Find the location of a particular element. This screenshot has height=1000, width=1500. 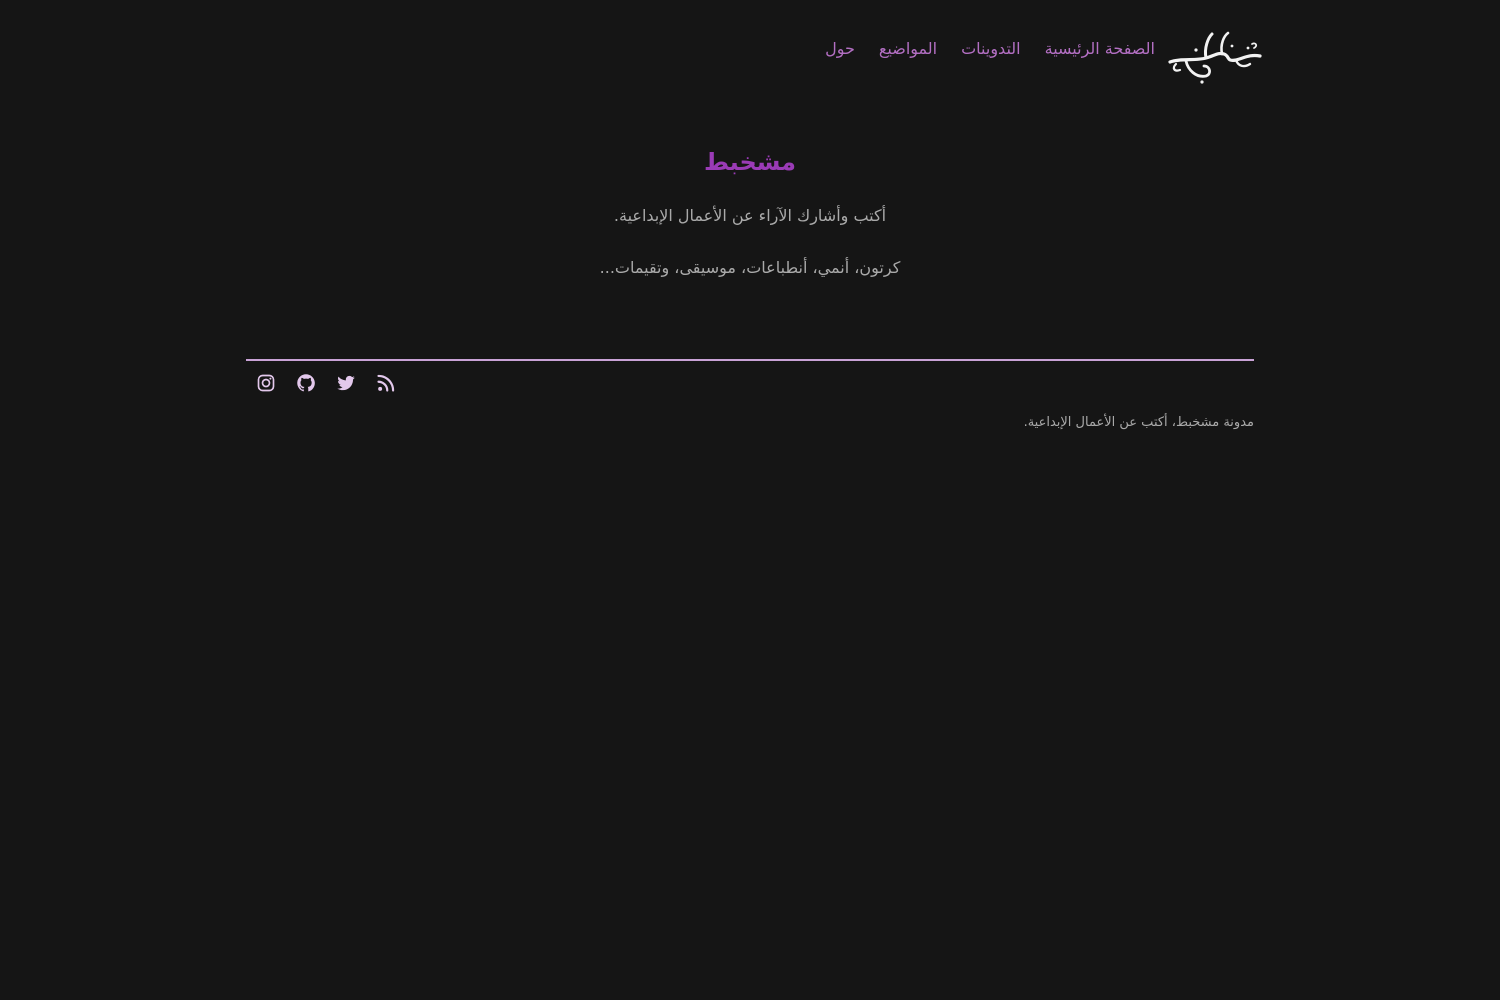

nav-link-posts: التدوينات is located at coordinates (991, 48).